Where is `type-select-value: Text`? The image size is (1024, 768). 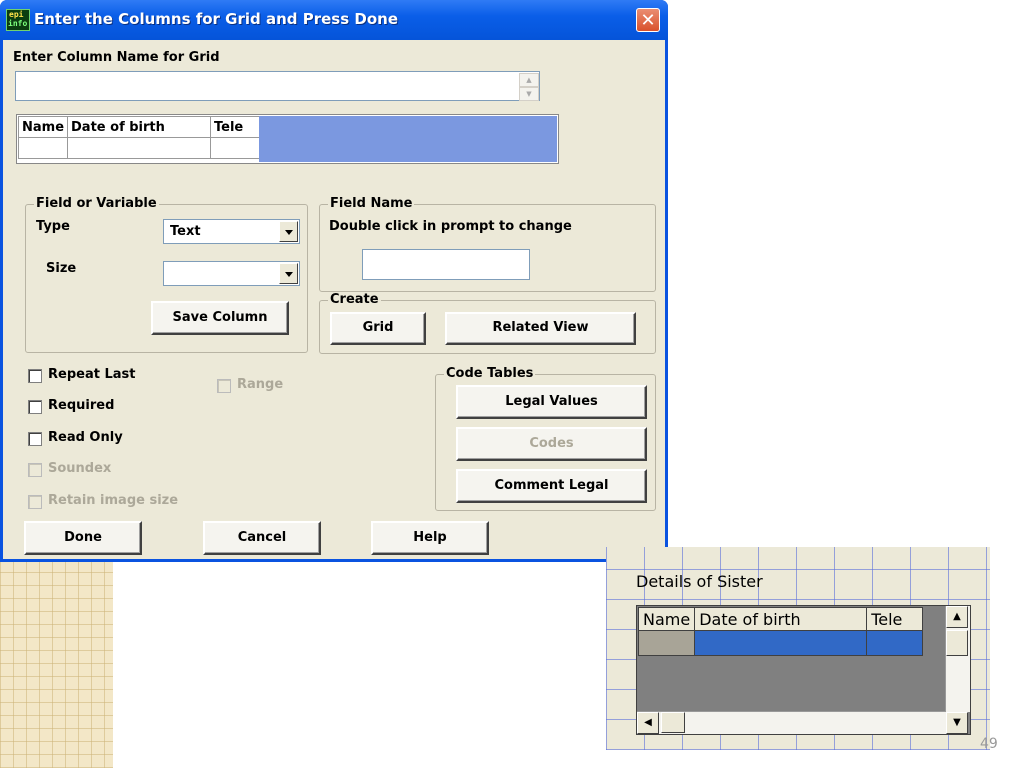
type-select-value: Text is located at coordinates (185, 231).